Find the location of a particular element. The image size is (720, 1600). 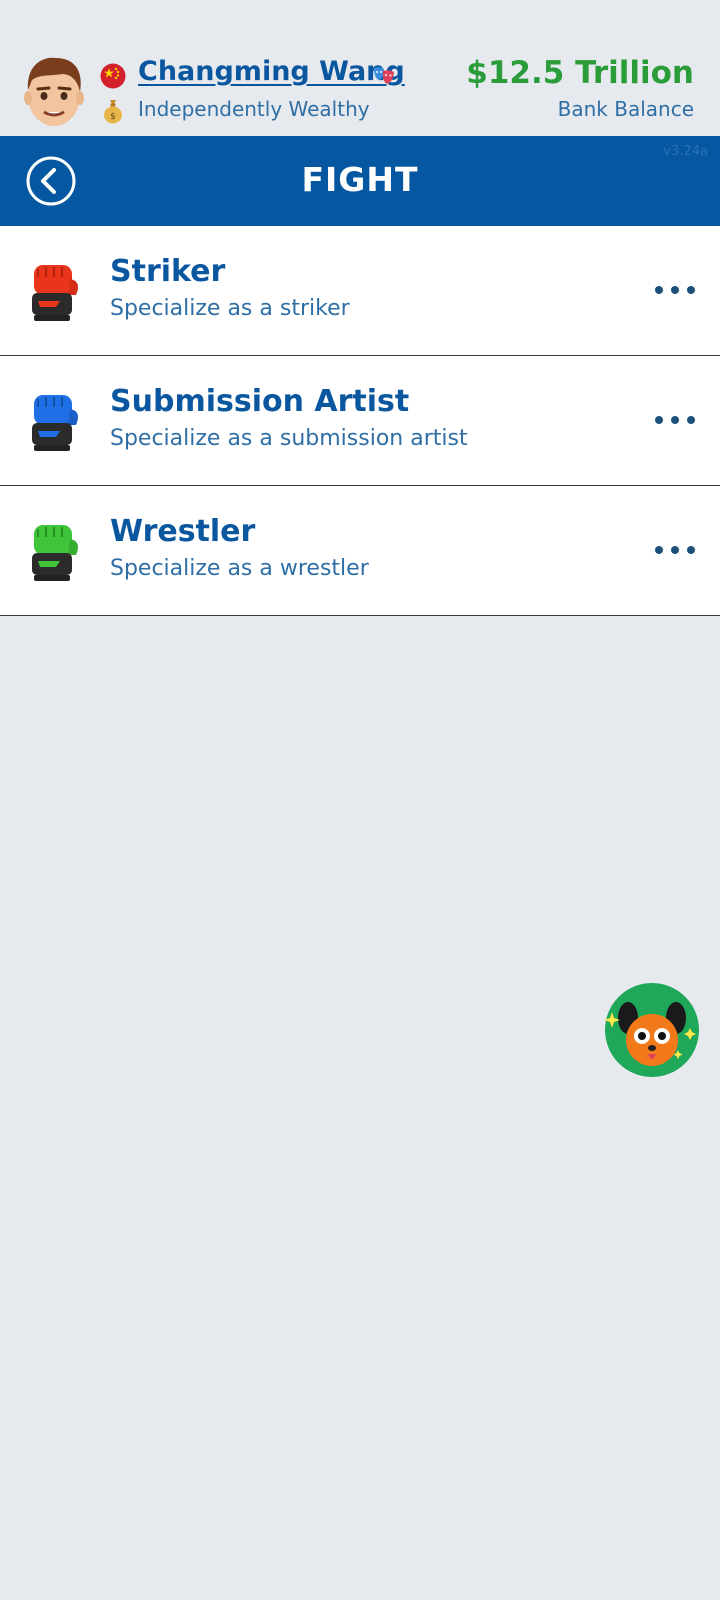

wealth-status: Independently Wealthy is located at coordinates (254, 109).